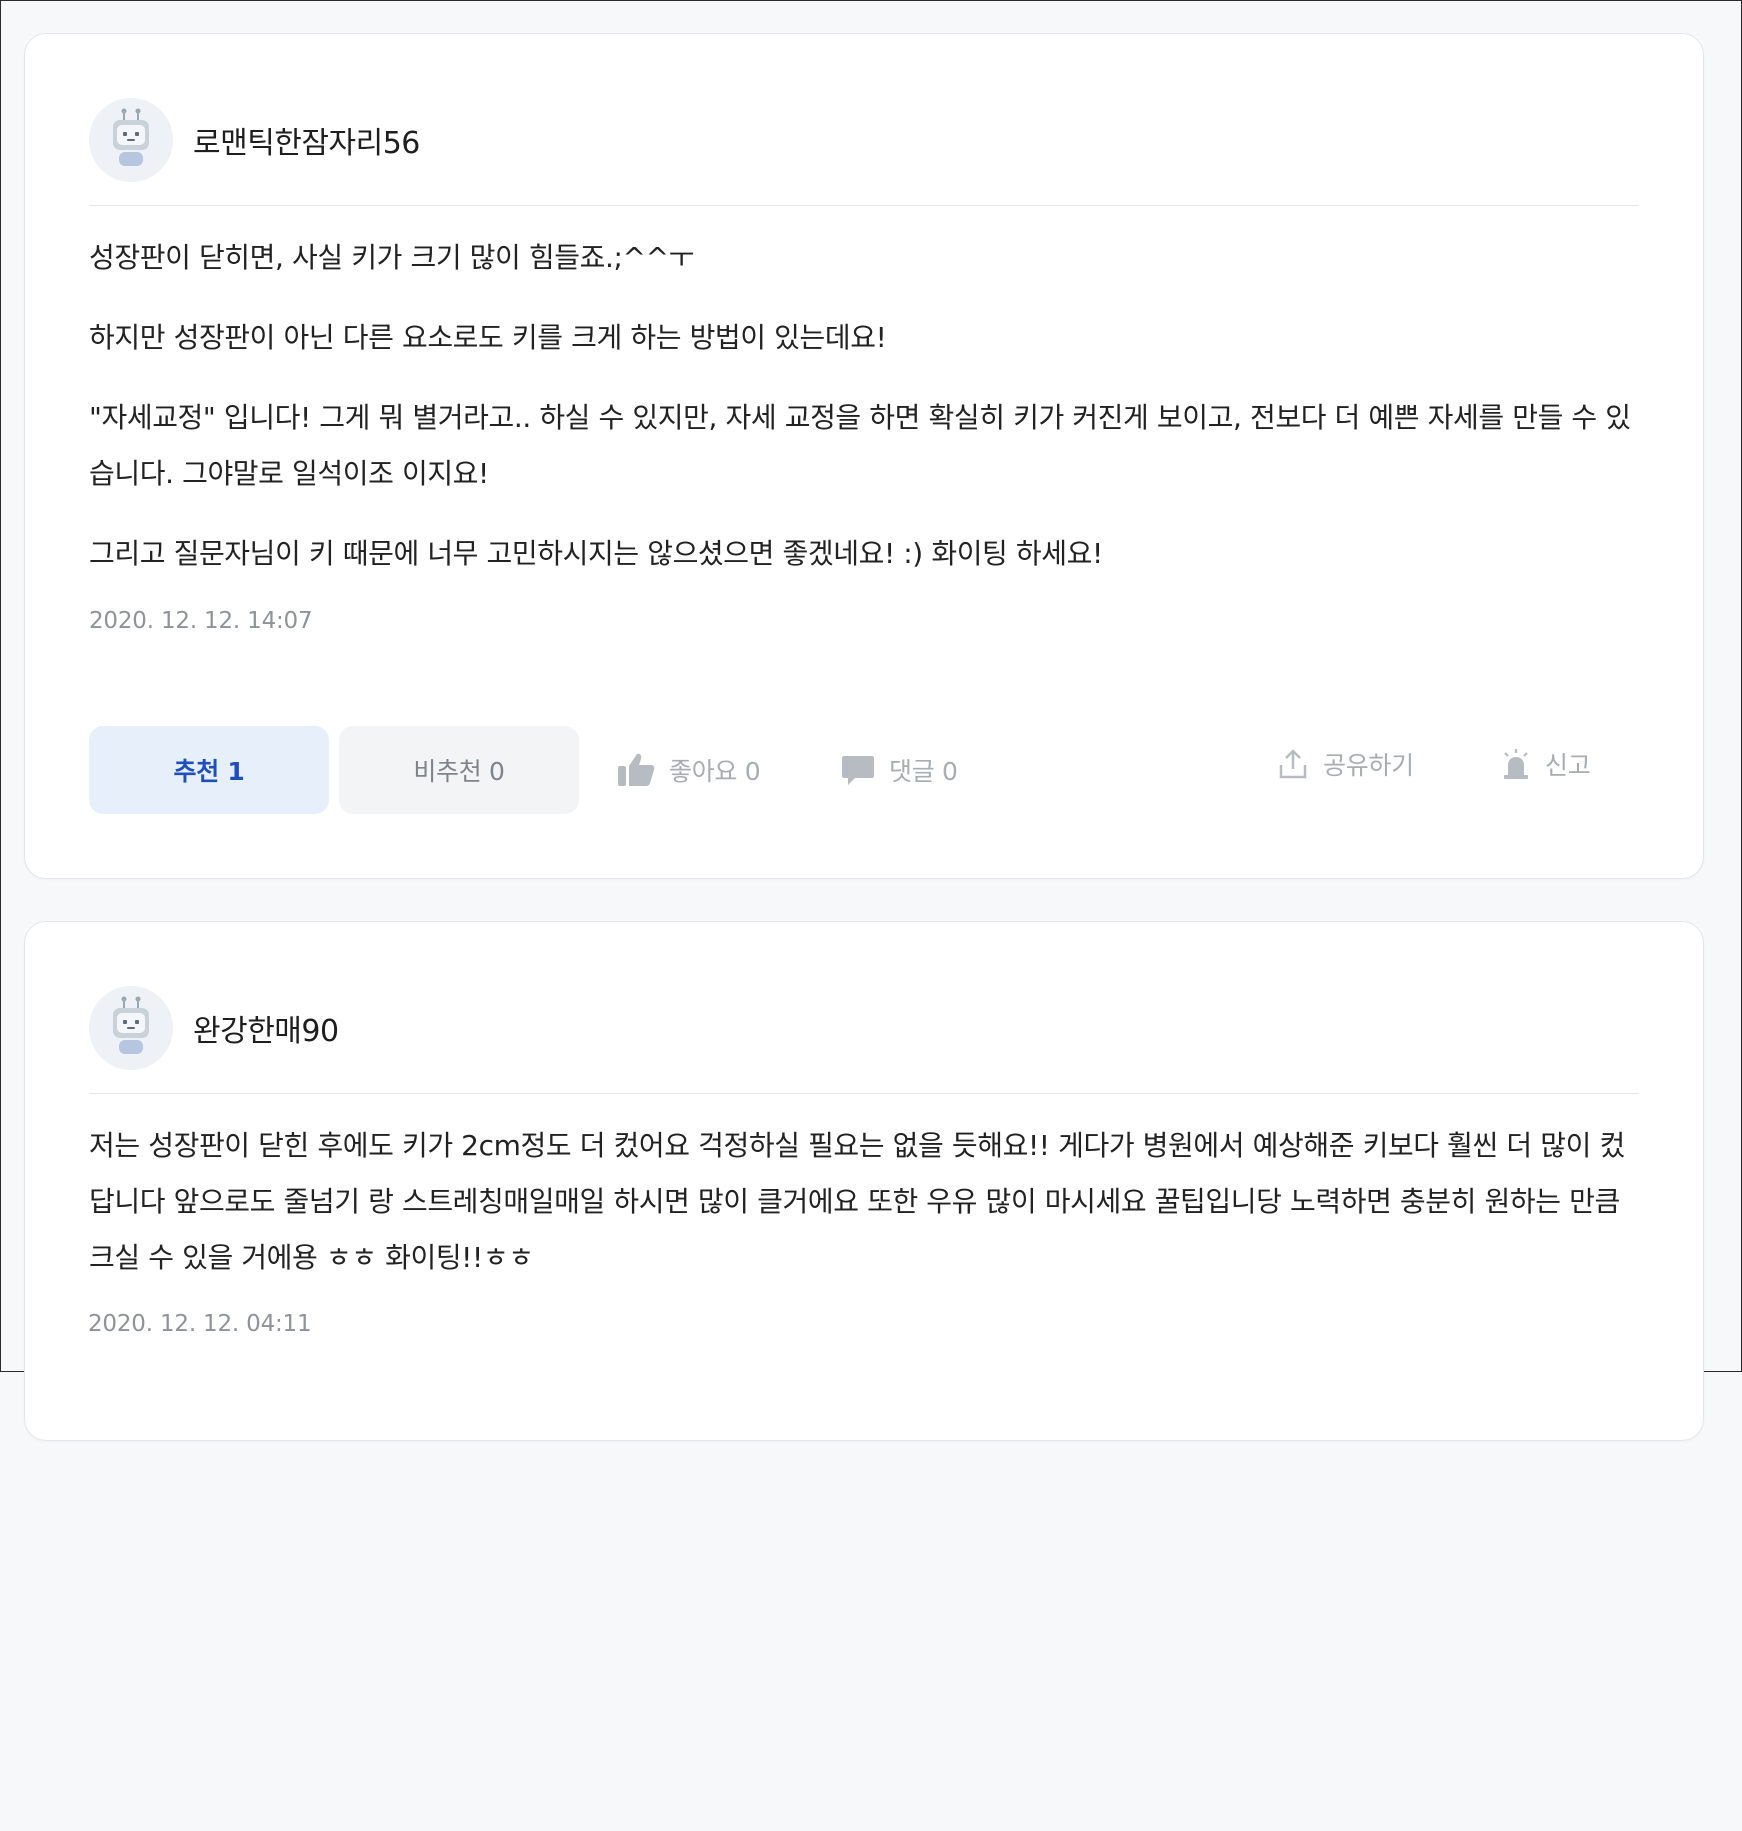 This screenshot has height=1831, width=1742. Describe the element at coordinates (1368, 765) in the screenshot. I see `share-label: 공유하기` at that location.